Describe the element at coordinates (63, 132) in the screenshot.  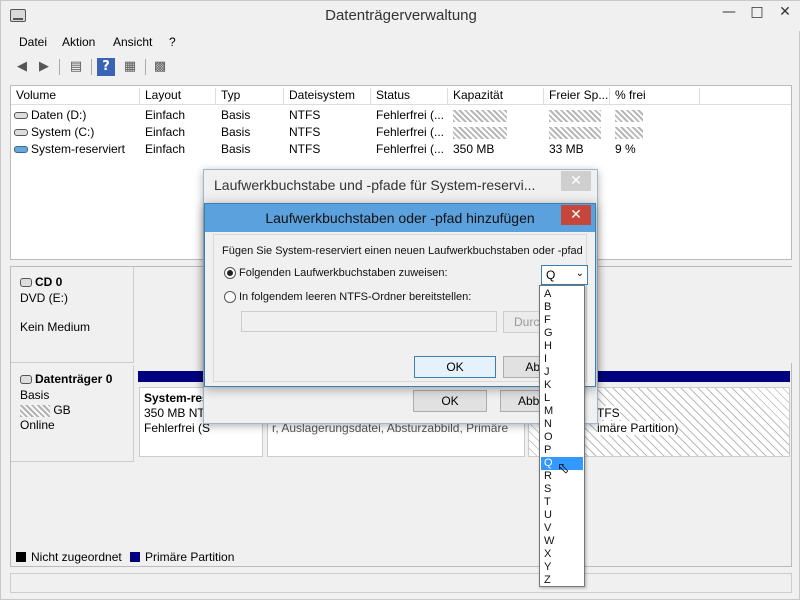
I see `volume-name: System (C:)` at that location.